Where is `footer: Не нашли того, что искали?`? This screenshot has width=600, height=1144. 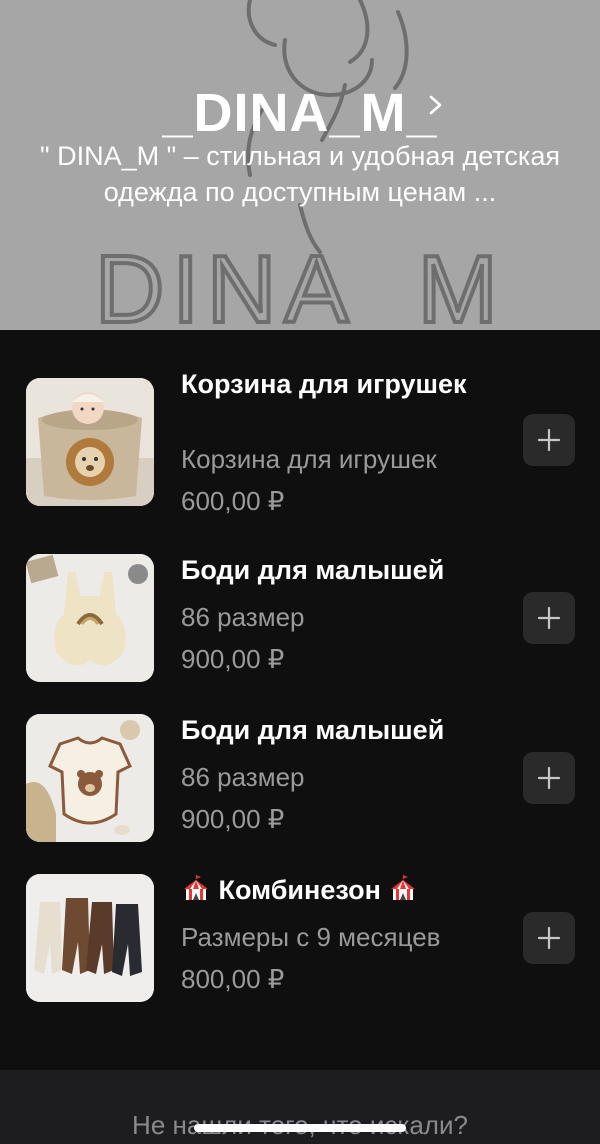
footer: Не нашли того, что искали? is located at coordinates (300, 1107).